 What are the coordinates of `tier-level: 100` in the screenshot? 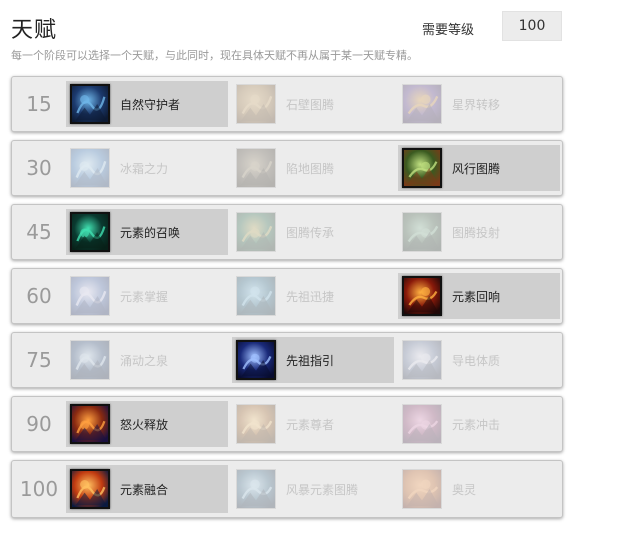 It's located at (39, 489).